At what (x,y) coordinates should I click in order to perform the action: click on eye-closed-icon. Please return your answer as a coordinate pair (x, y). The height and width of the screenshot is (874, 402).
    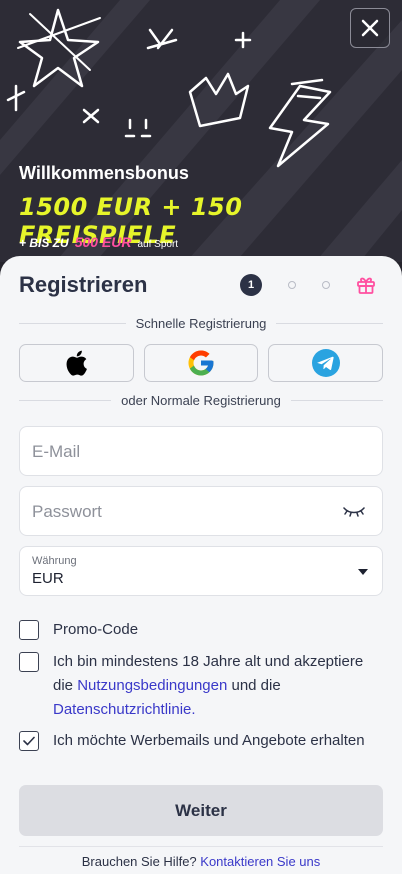
    Looking at the image, I should click on (354, 512).